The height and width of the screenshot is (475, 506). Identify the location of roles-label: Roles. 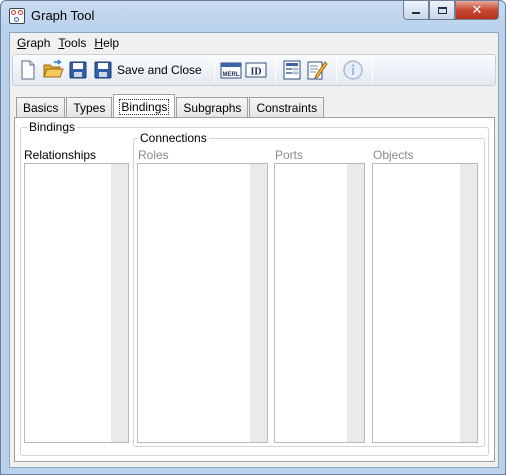
(153, 155).